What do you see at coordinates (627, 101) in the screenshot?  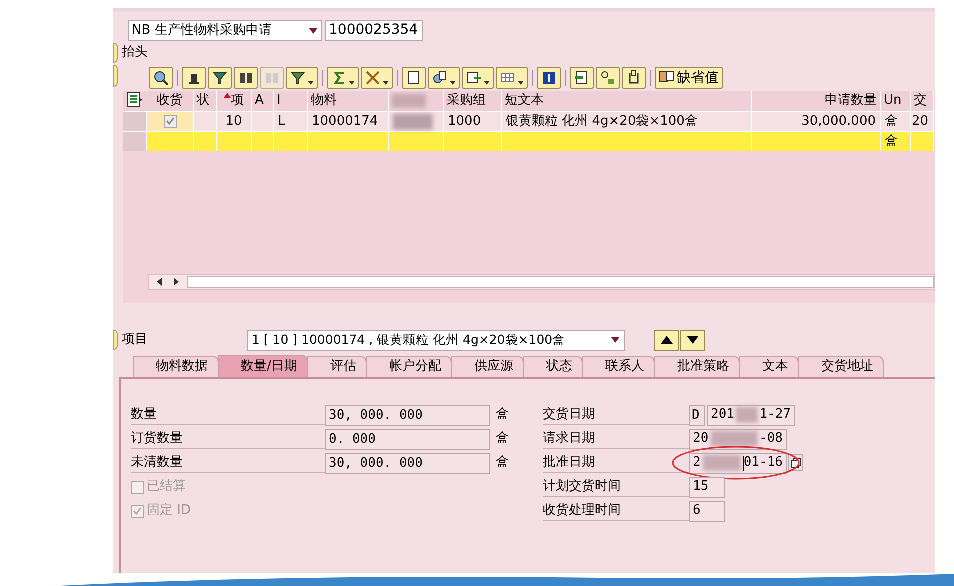 I see `column-header: 短文本` at bounding box center [627, 101].